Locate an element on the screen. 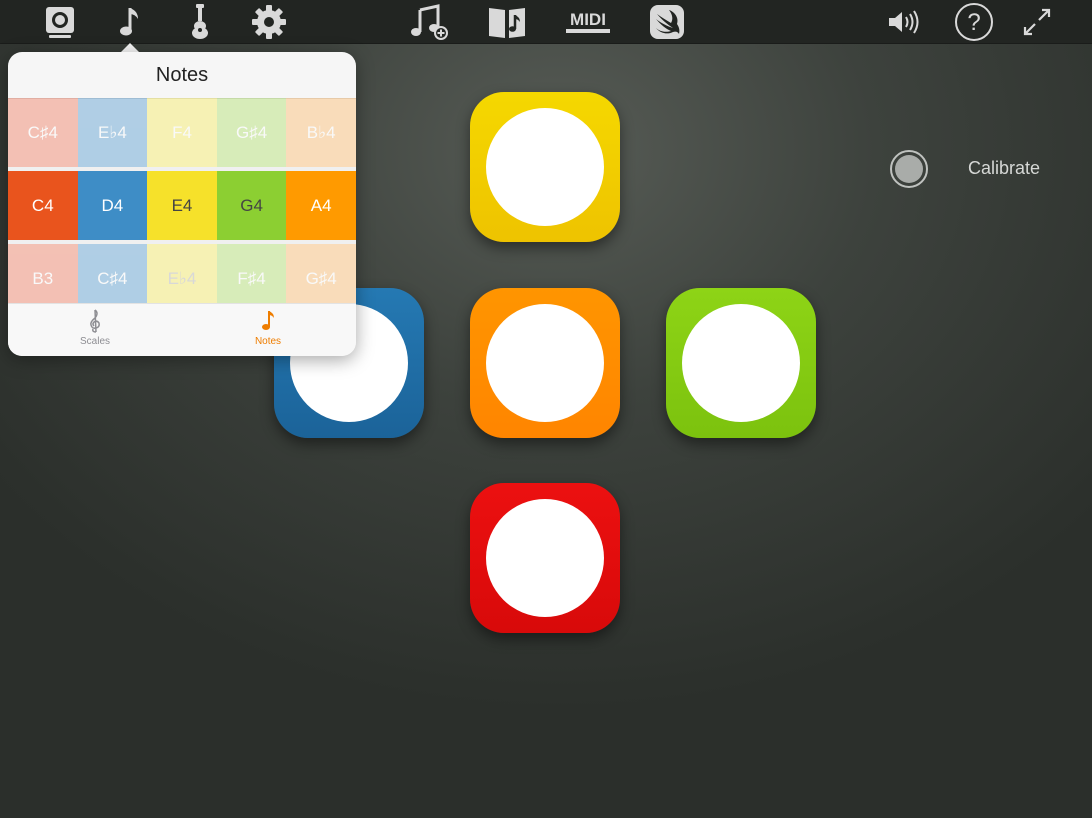  swift-icon is located at coordinates (667, 21).